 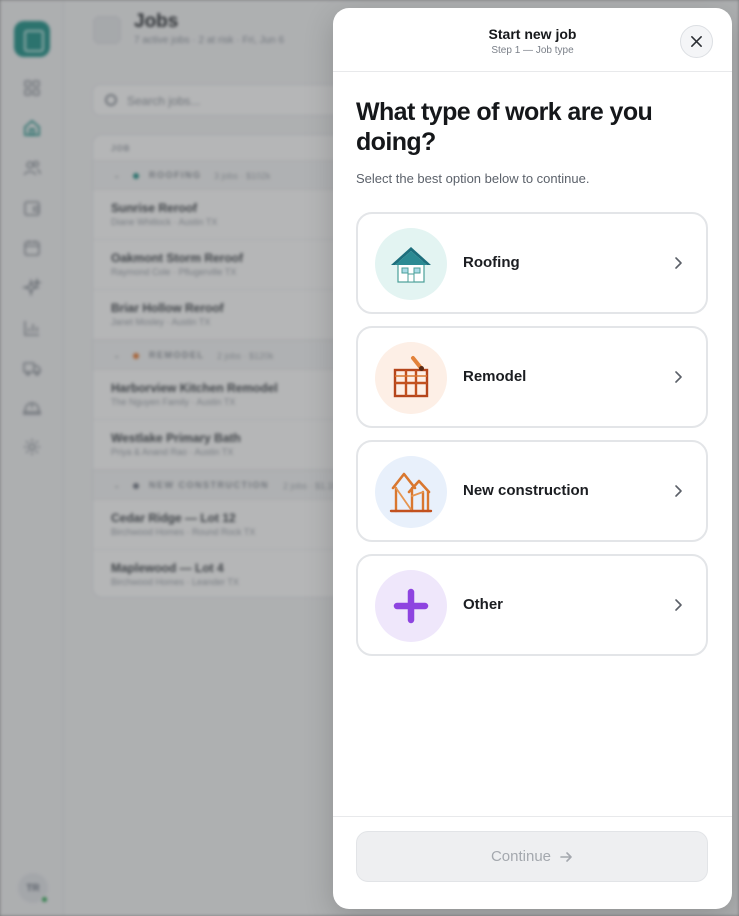 What do you see at coordinates (491, 262) in the screenshot?
I see `option-label: Roofing` at bounding box center [491, 262].